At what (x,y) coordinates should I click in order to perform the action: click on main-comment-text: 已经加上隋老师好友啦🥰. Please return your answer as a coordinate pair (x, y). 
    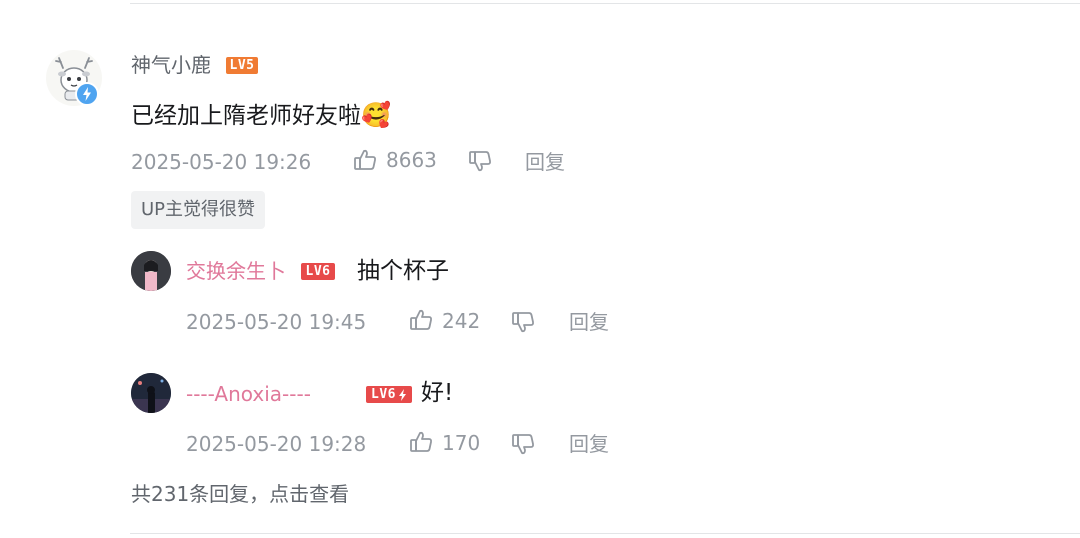
    Looking at the image, I should click on (261, 115).